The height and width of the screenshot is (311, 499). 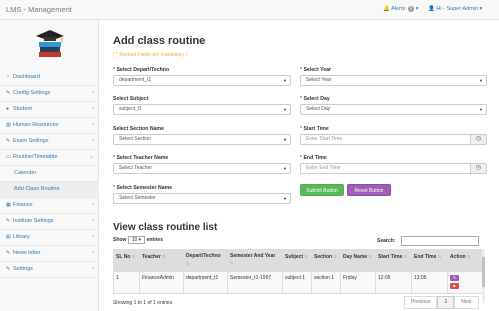 What do you see at coordinates (50, 43) in the screenshot?
I see `books-logo-icon` at bounding box center [50, 43].